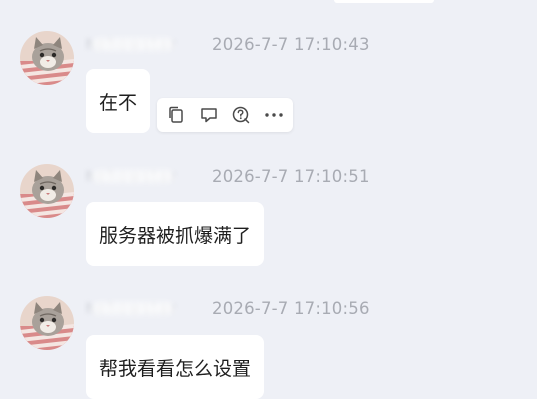  I want to click on more-button, so click(274, 115).